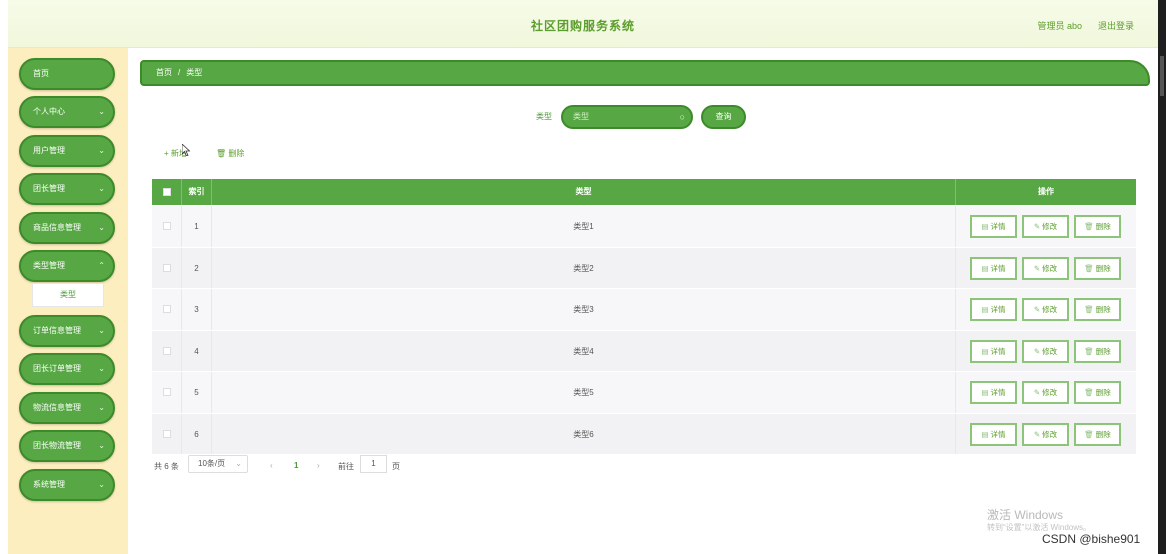 This screenshot has height=554, width=1166. Describe the element at coordinates (67, 485) in the screenshot. I see `sidebar-item-system-management: 系统管理 ⌄` at that location.